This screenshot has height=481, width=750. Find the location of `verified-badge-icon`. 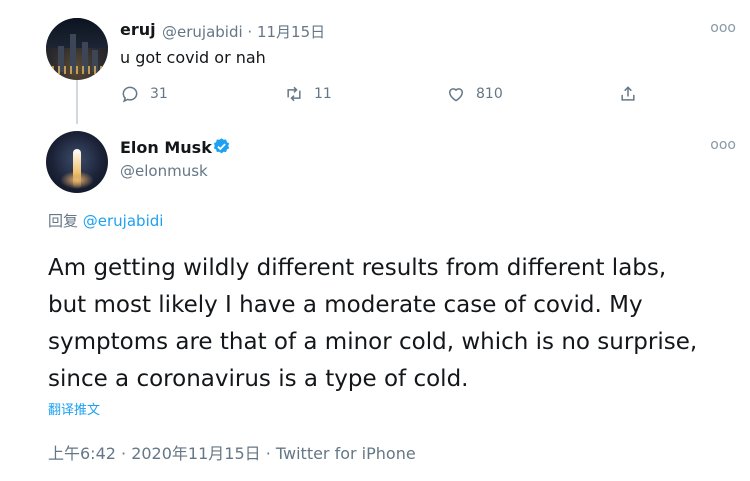

verified-badge-icon is located at coordinates (221, 146).